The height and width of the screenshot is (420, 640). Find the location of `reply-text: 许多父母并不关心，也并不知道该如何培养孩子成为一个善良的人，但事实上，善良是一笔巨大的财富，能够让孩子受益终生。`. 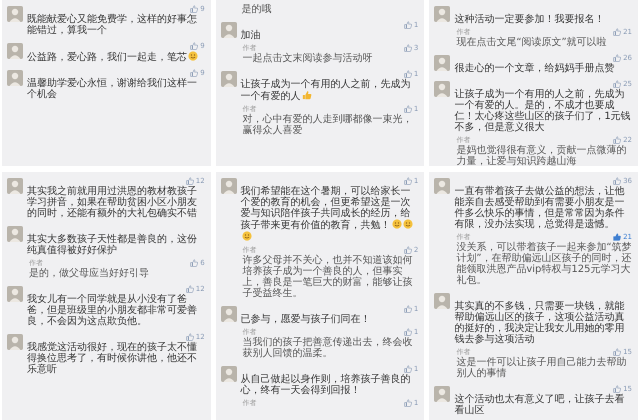

reply-text: 许多父母并不关心，也并不知道该如何培养孩子成为一个善良的人，但事实上，善良是一笔巨大的财富，能够让孩子受益终生。 is located at coordinates (328, 277).